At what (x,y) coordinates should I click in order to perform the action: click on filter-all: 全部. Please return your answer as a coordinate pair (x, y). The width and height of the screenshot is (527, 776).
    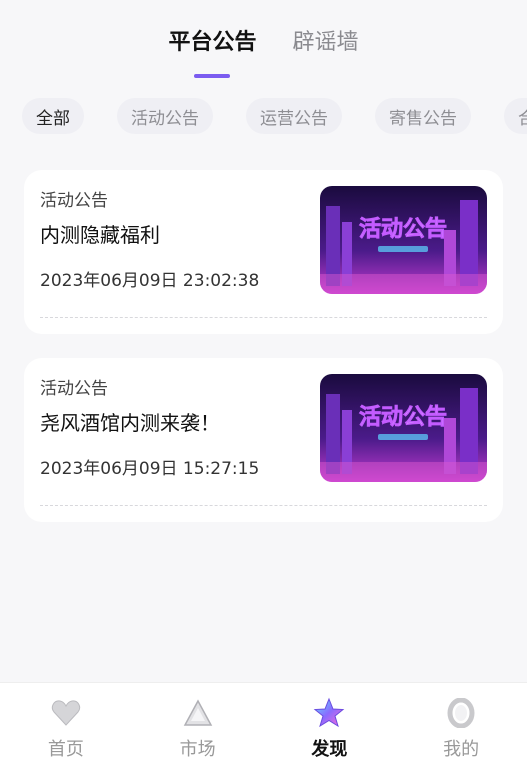
    Looking at the image, I should click on (53, 116).